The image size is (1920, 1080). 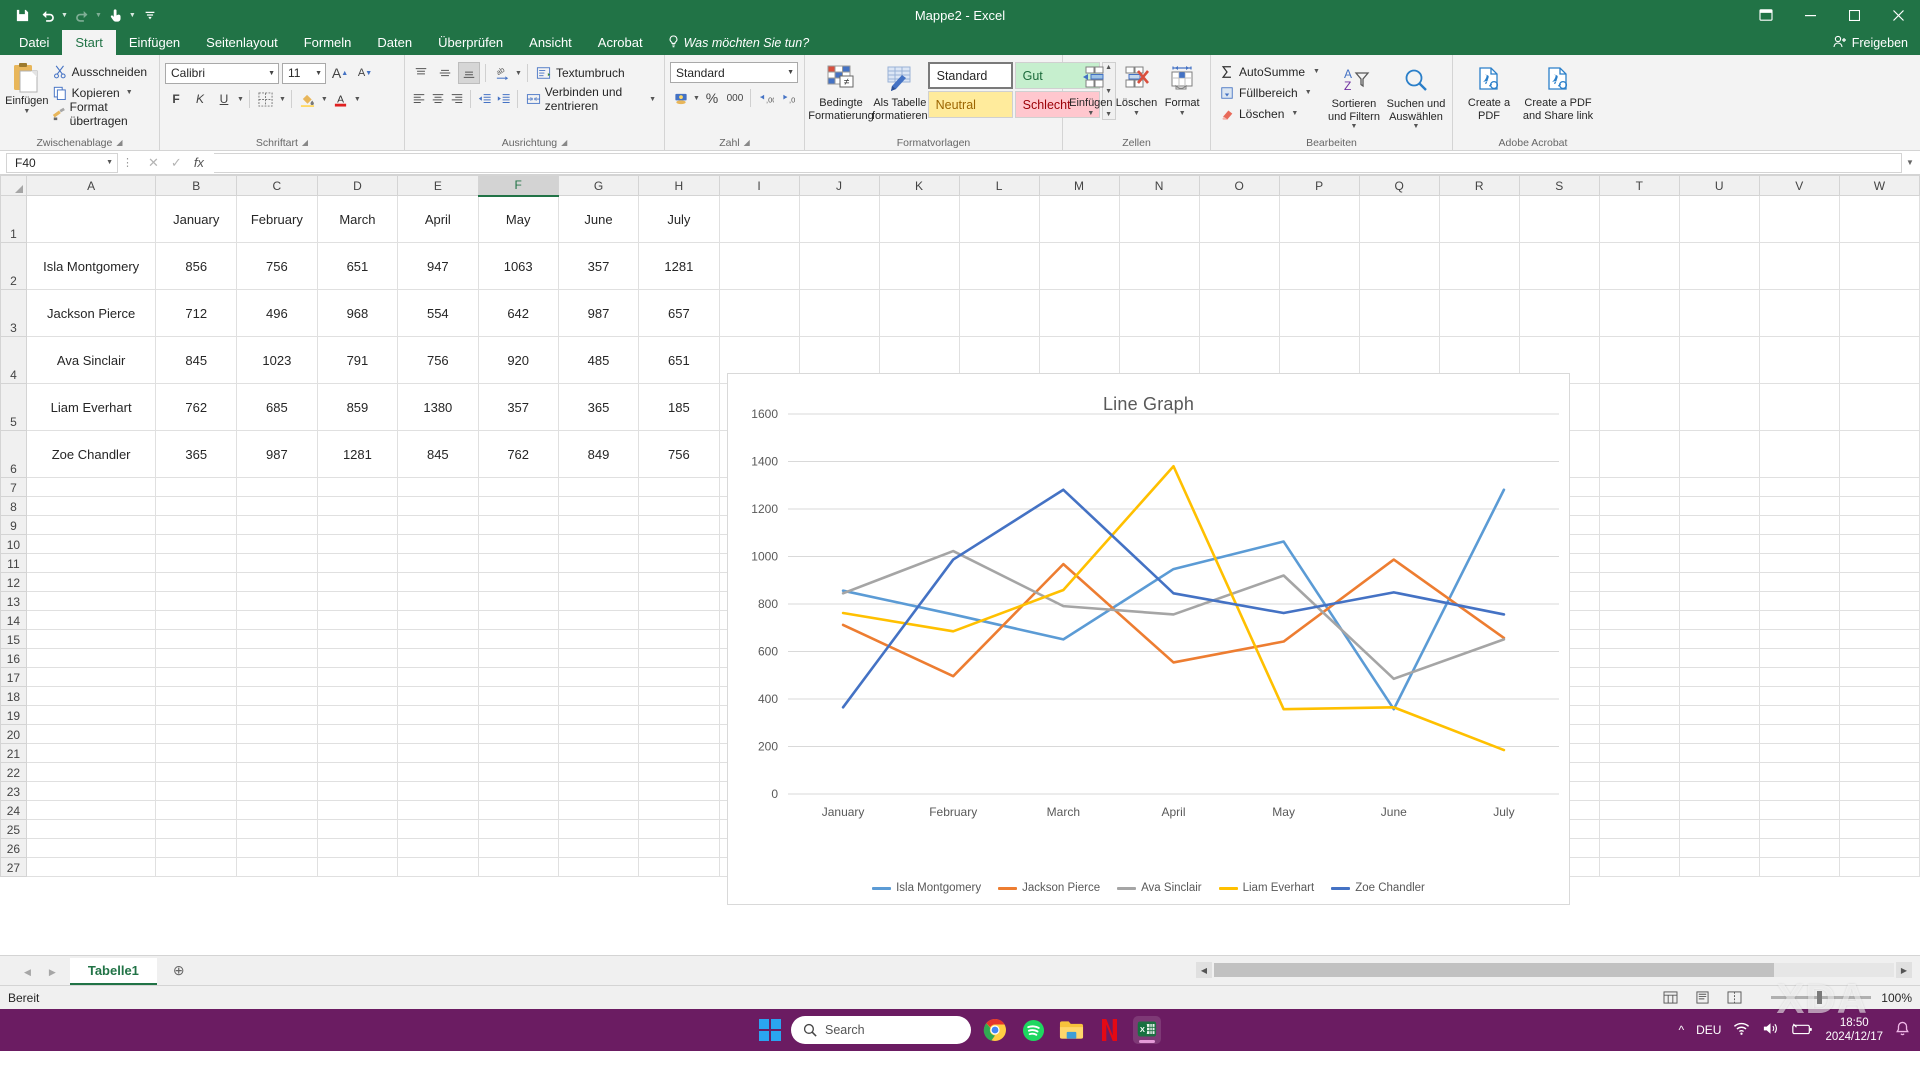 I want to click on cell-C18, so click(x=277, y=696).